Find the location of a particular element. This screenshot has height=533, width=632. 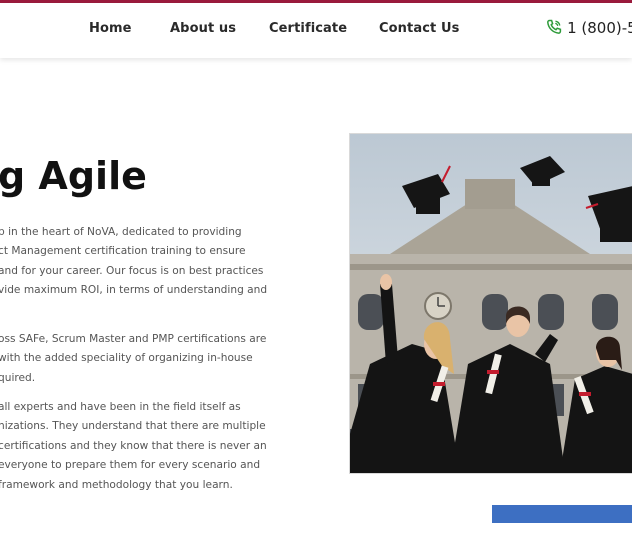

nav-home-link: Home is located at coordinates (110, 28).